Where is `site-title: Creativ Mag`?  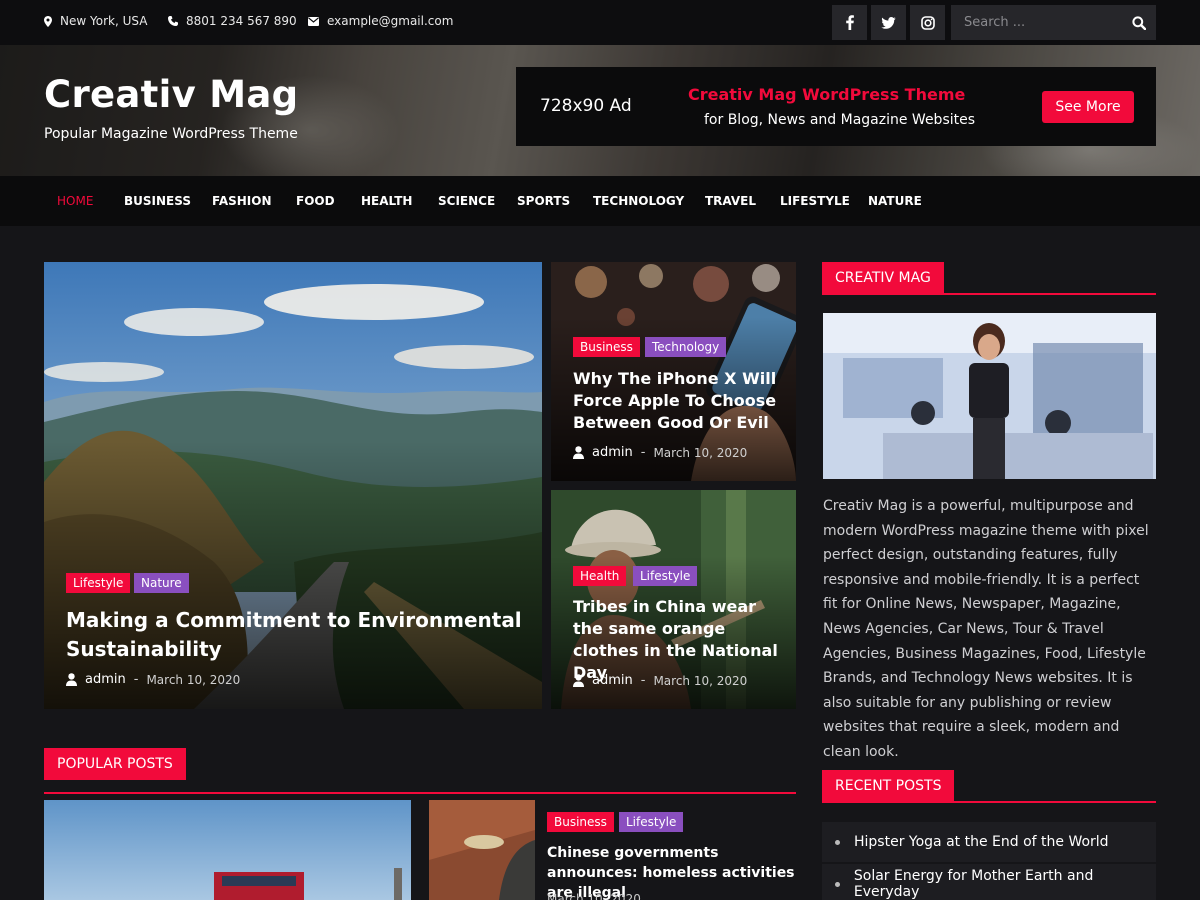
site-title: Creativ Mag is located at coordinates (171, 94).